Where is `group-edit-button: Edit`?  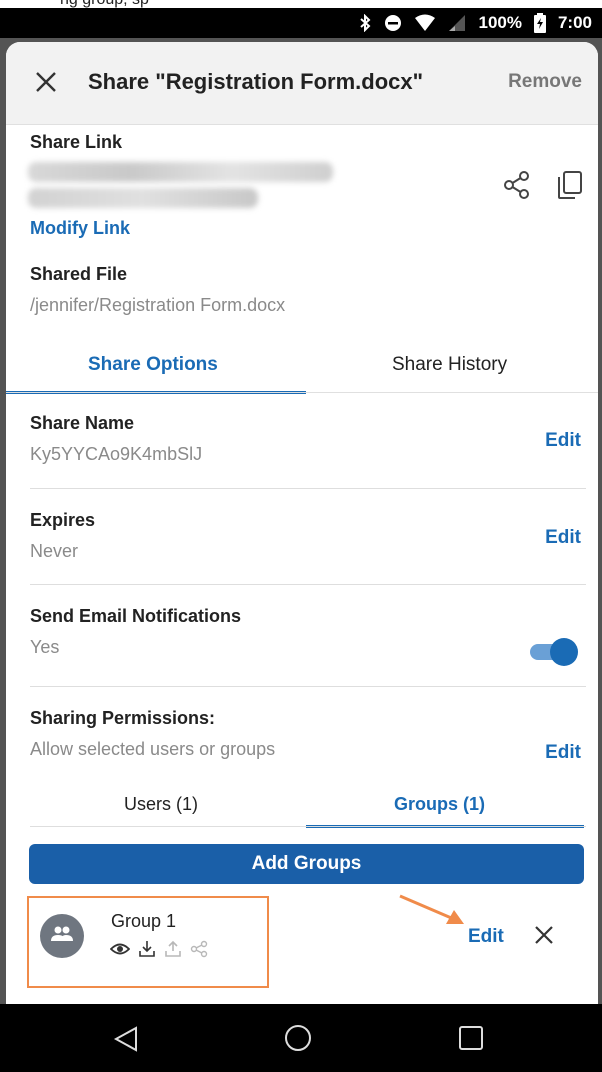
group-edit-button: Edit is located at coordinates (486, 937).